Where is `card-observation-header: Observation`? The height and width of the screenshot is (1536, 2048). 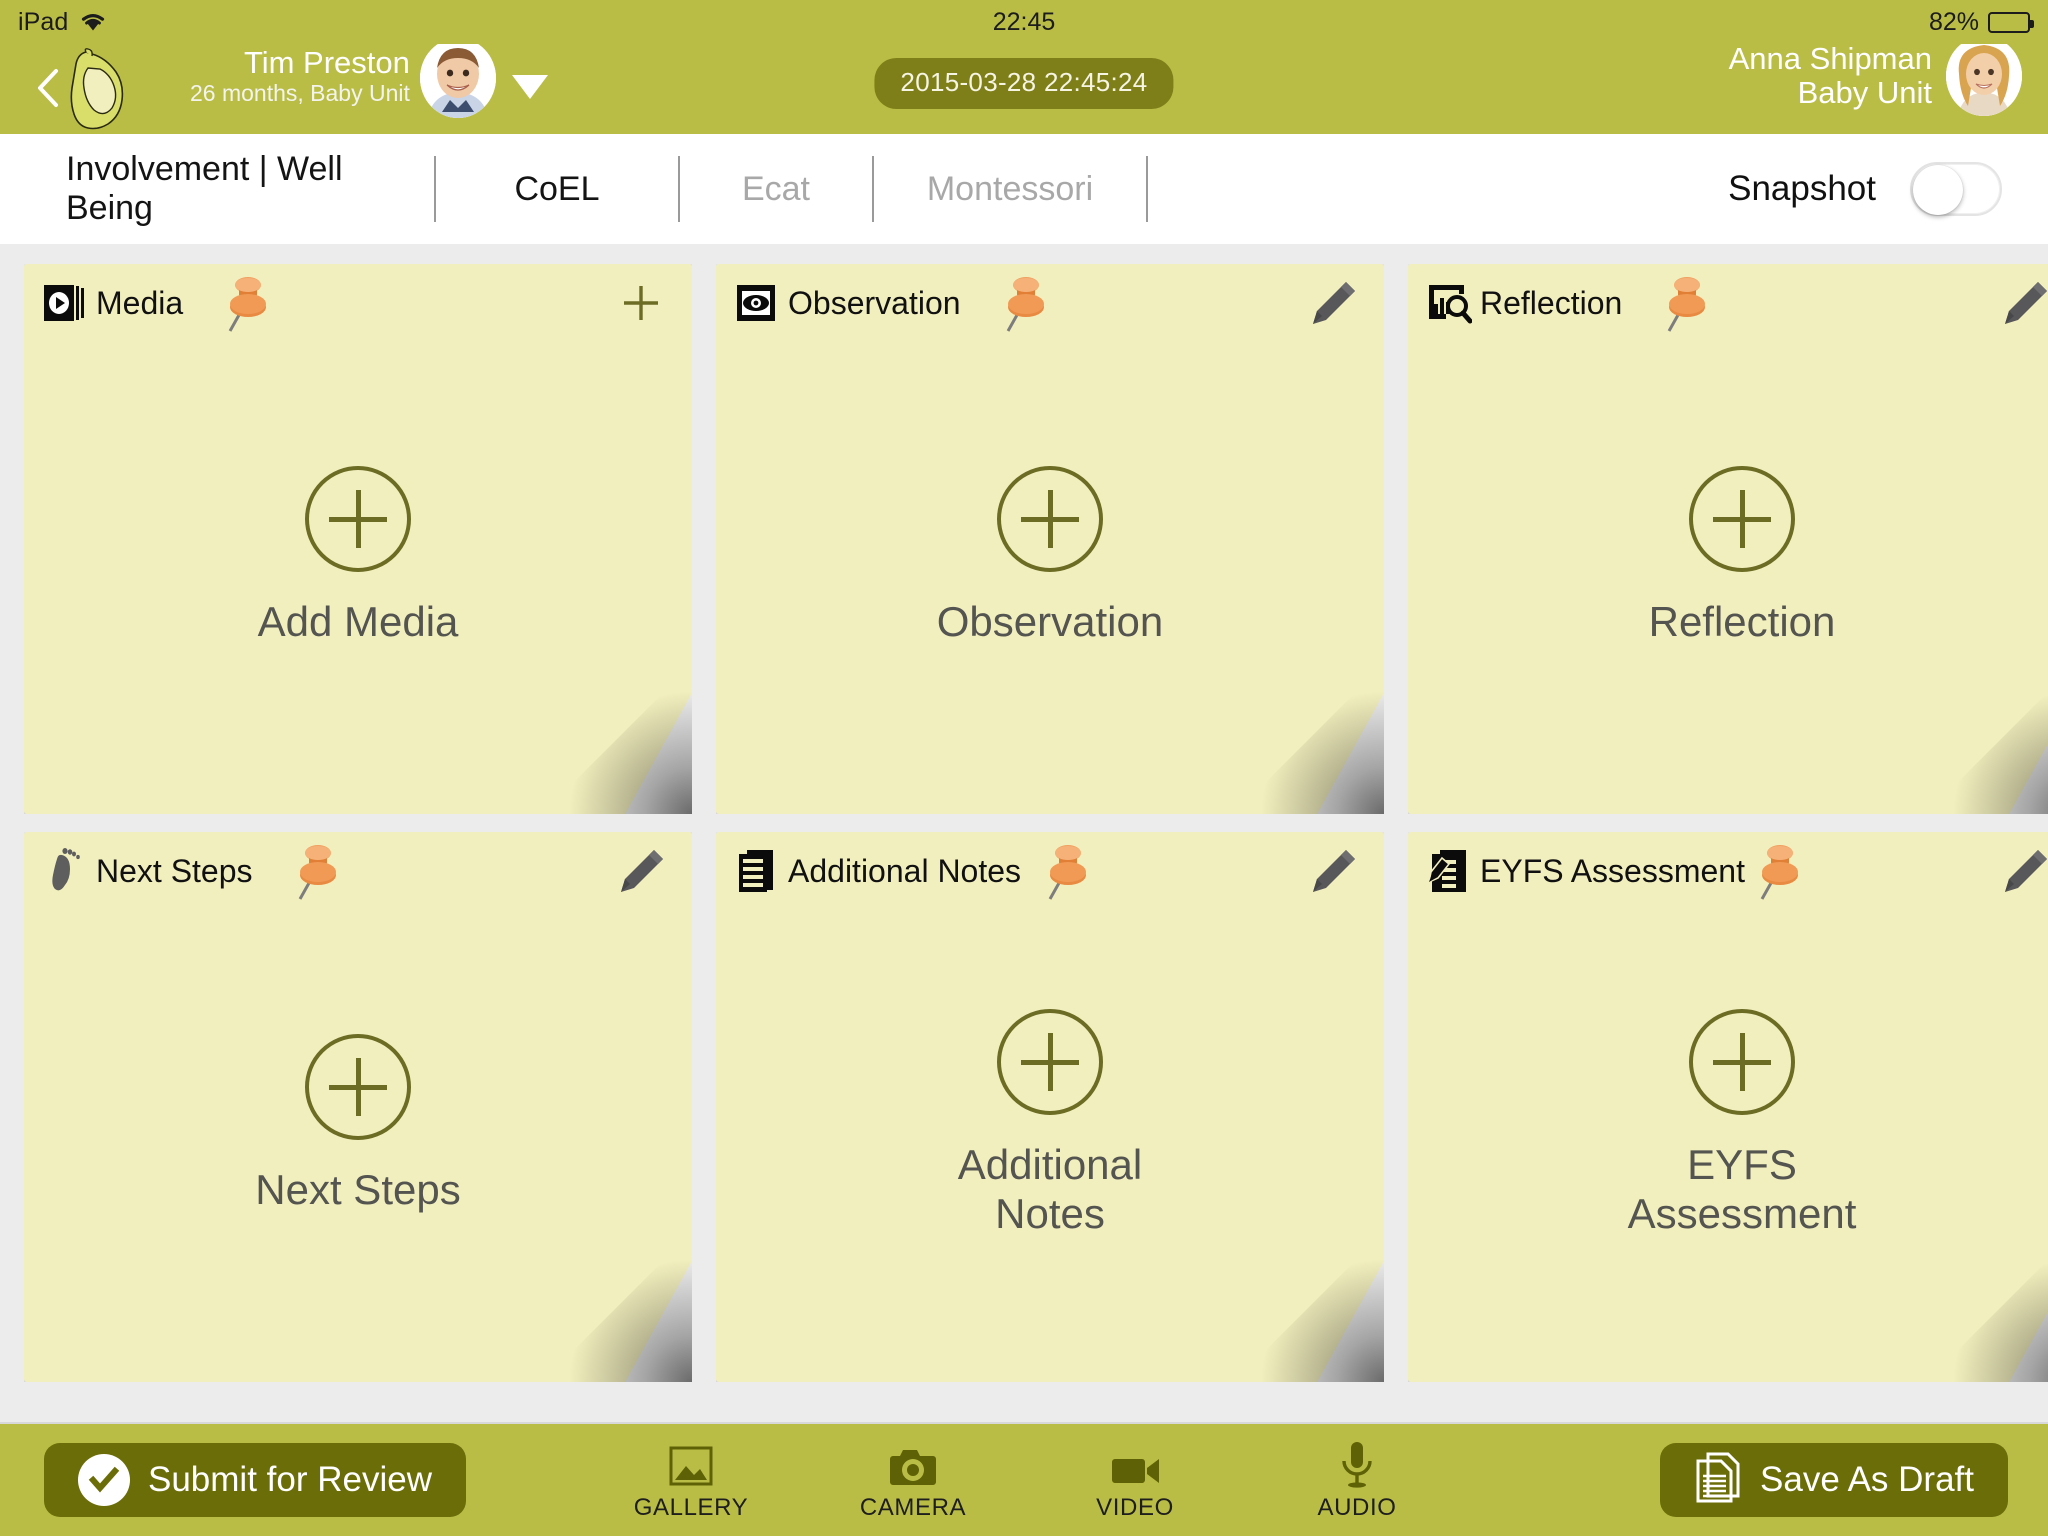
card-observation-header: Observation is located at coordinates (1050, 303).